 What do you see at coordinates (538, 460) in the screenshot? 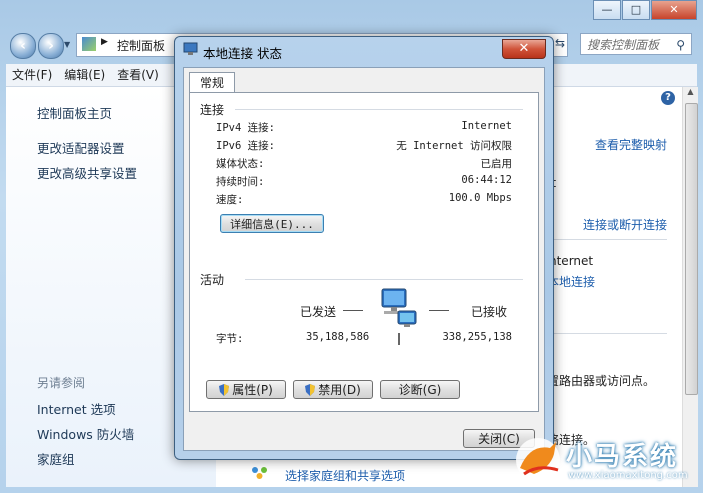
I see `horse-logo-icon` at bounding box center [538, 460].